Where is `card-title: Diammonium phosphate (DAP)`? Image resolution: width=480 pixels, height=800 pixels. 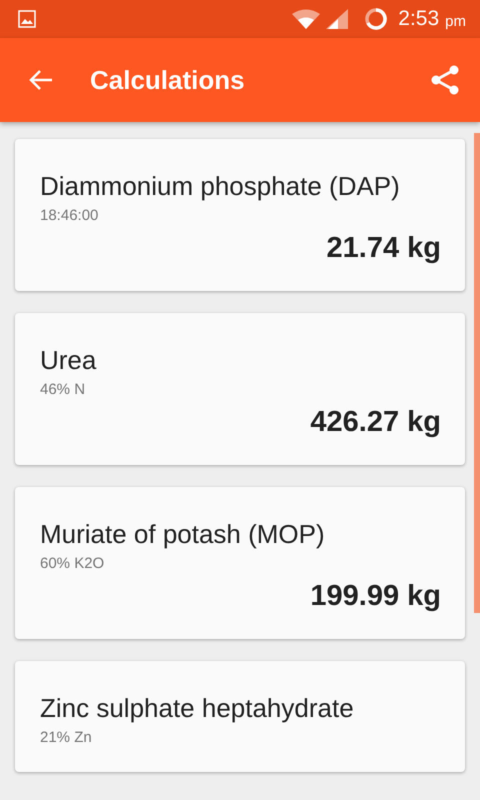
card-title: Diammonium phosphate (DAP) is located at coordinates (220, 186).